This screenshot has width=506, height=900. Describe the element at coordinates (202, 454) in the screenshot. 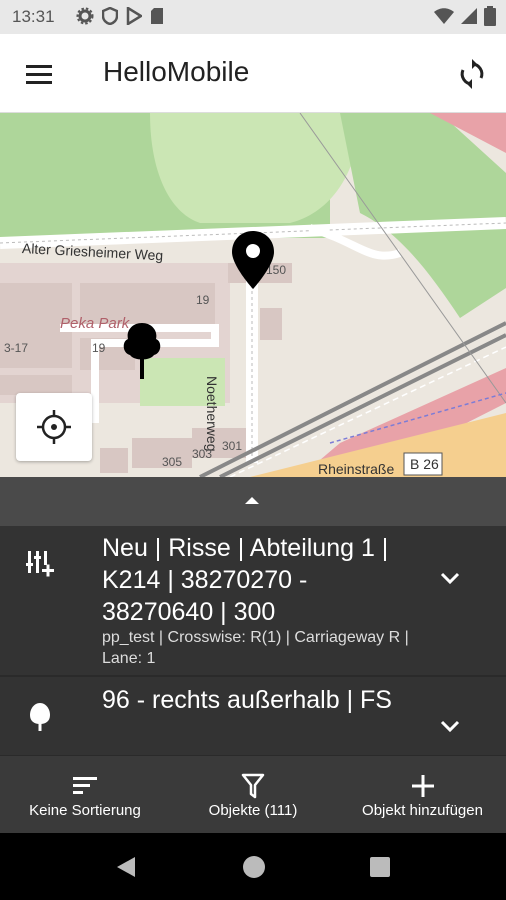

I see `house-number: 303` at that location.